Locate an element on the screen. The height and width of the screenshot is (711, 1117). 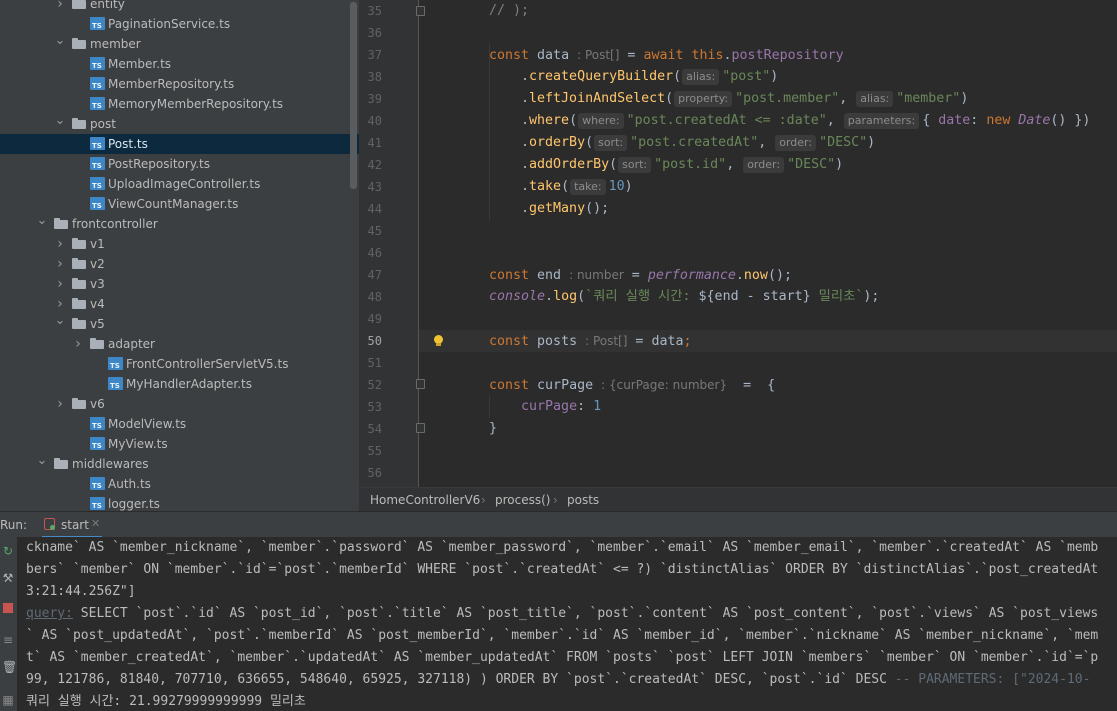
line-number: 38 is located at coordinates (374, 77).